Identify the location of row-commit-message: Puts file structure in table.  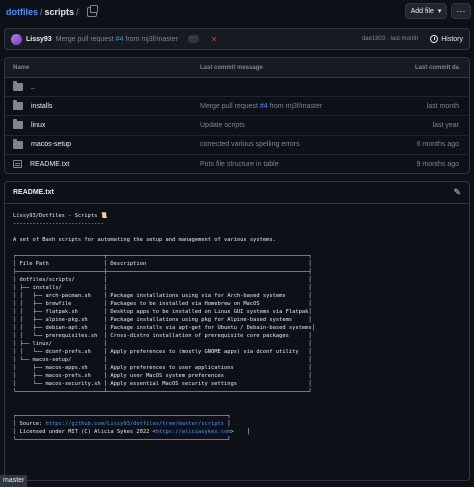
(289, 164).